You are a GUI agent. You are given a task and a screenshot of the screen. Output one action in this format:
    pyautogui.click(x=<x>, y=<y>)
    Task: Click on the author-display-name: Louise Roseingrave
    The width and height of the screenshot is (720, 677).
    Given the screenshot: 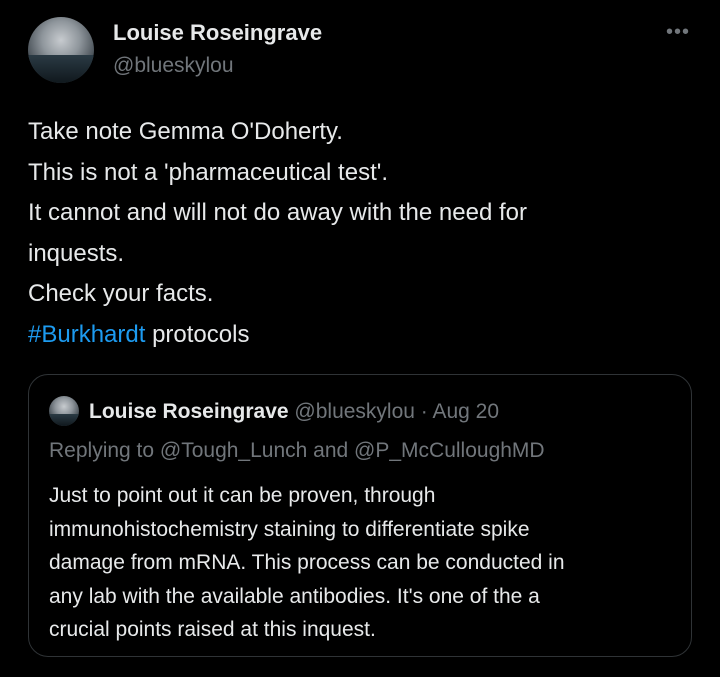 What is the action you would take?
    pyautogui.click(x=217, y=33)
    